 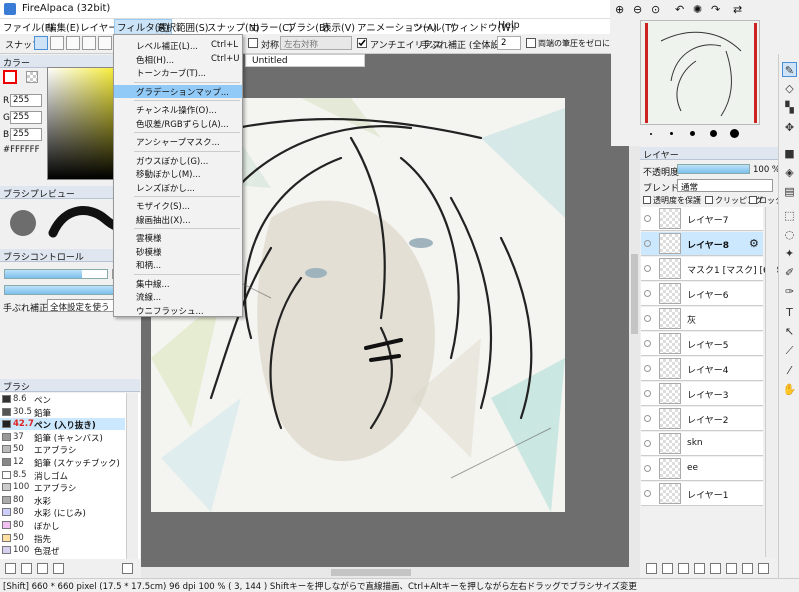 What do you see at coordinates (725, 186) in the screenshot?
I see `blend-mode-select: 通常` at bounding box center [725, 186].